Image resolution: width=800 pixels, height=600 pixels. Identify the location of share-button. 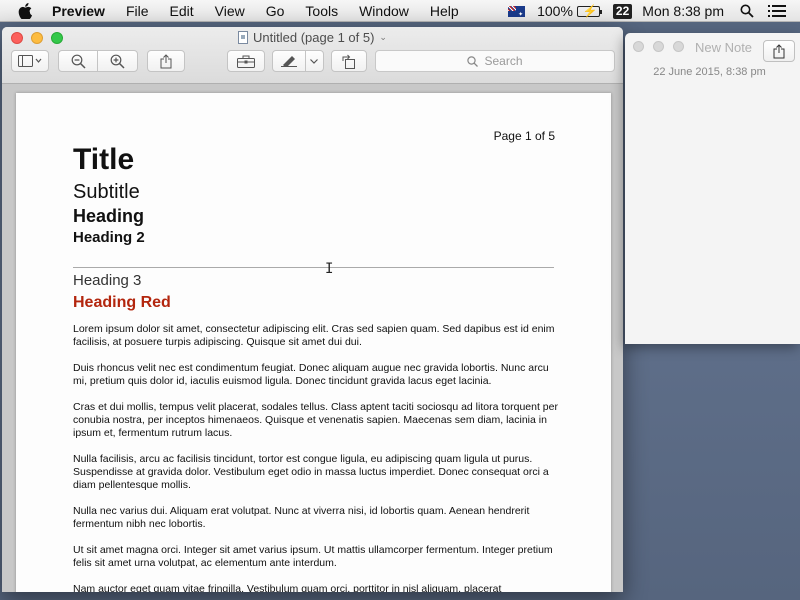
(166, 61).